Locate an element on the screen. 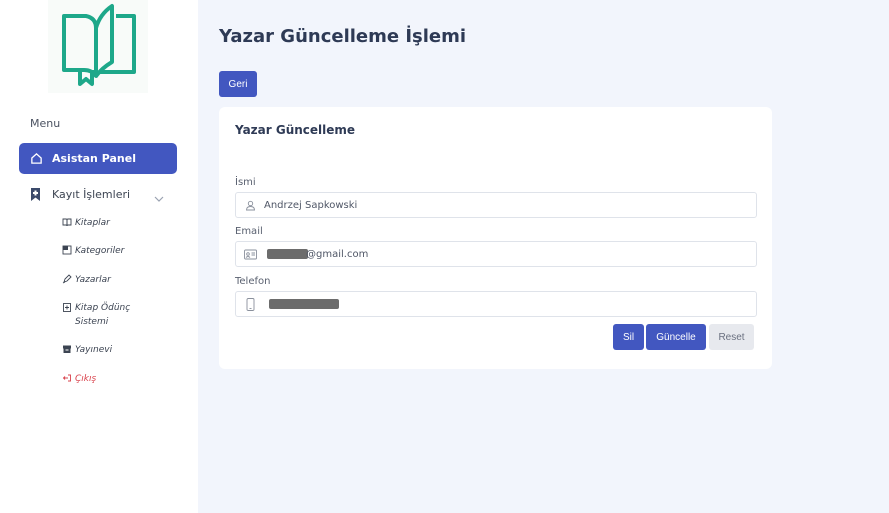 This screenshot has width=889, height=513. sidebar-item-cikis-label: Çıkış is located at coordinates (86, 379).